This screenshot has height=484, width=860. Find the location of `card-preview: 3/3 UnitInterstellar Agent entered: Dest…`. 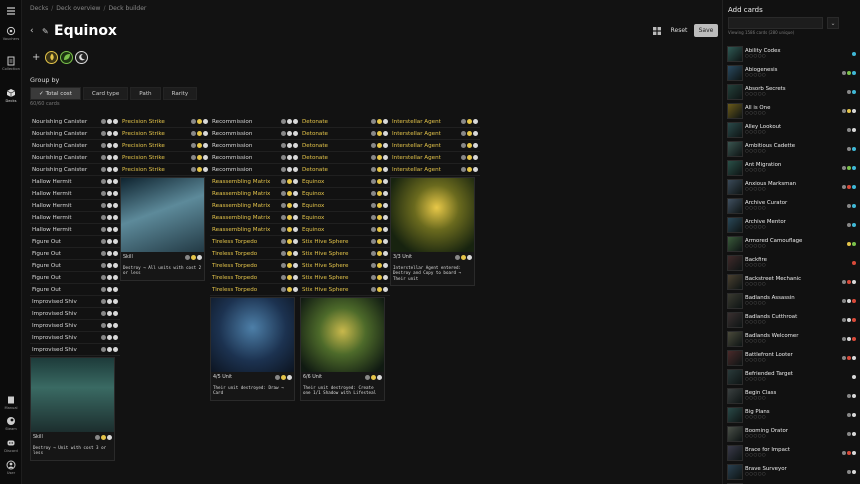

card-preview: 3/3 UnitInterstellar Agent entered: Dest… is located at coordinates (432, 231).